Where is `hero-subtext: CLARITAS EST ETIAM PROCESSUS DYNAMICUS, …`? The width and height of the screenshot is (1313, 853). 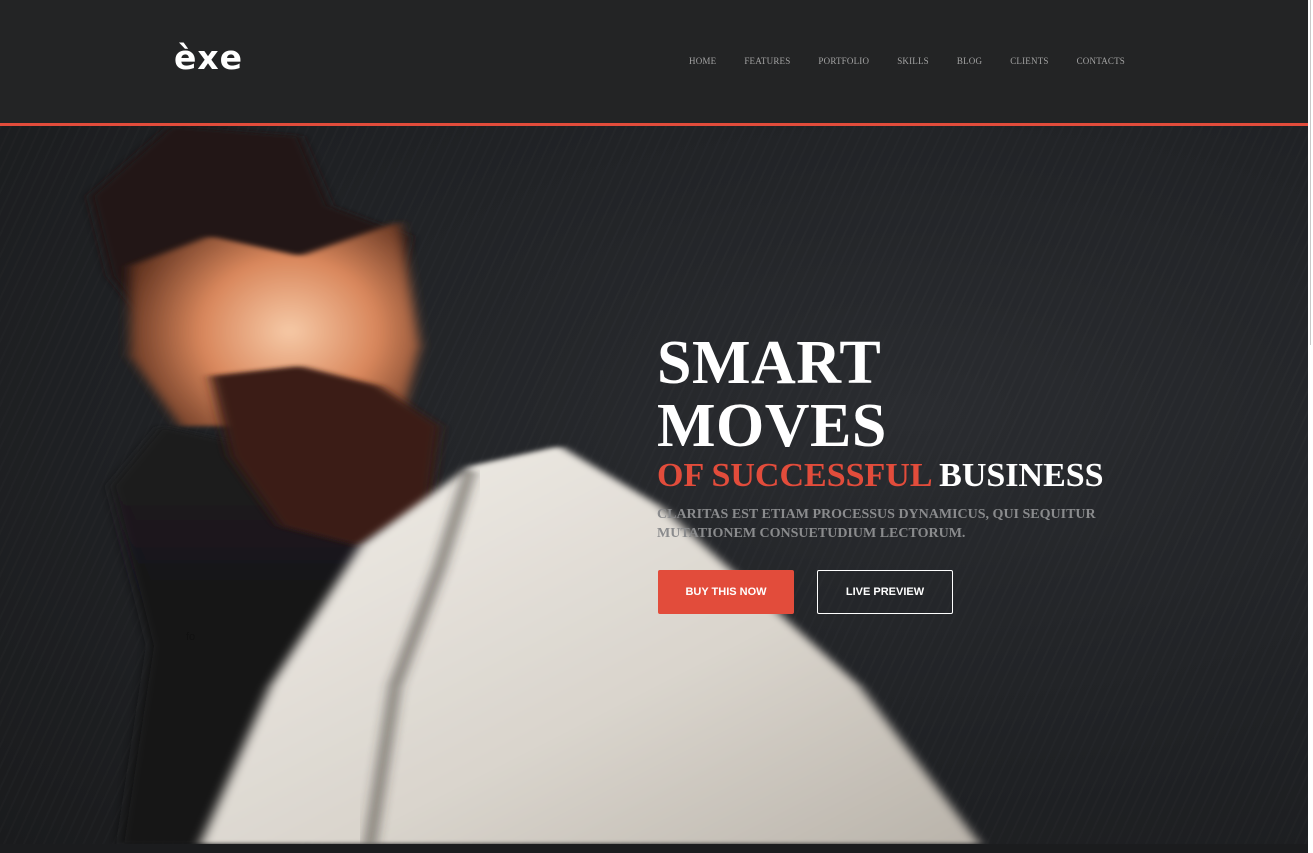
hero-subtext: CLARITAS EST ETIAM PROCESSUS DYNAMICUS, … is located at coordinates (876, 524).